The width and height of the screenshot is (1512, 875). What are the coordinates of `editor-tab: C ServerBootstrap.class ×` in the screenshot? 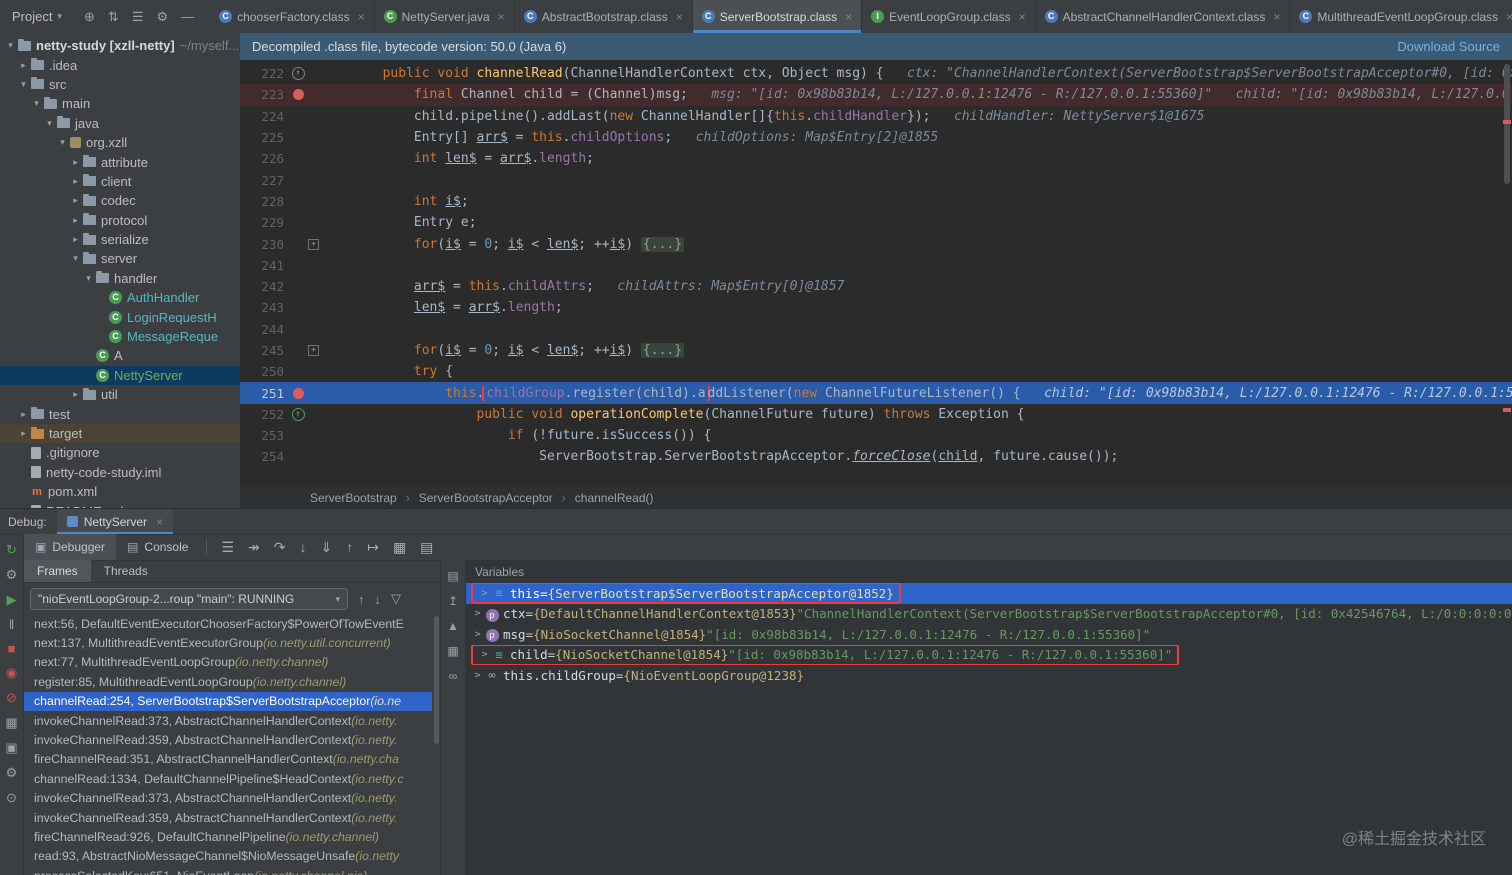 It's located at (777, 16).